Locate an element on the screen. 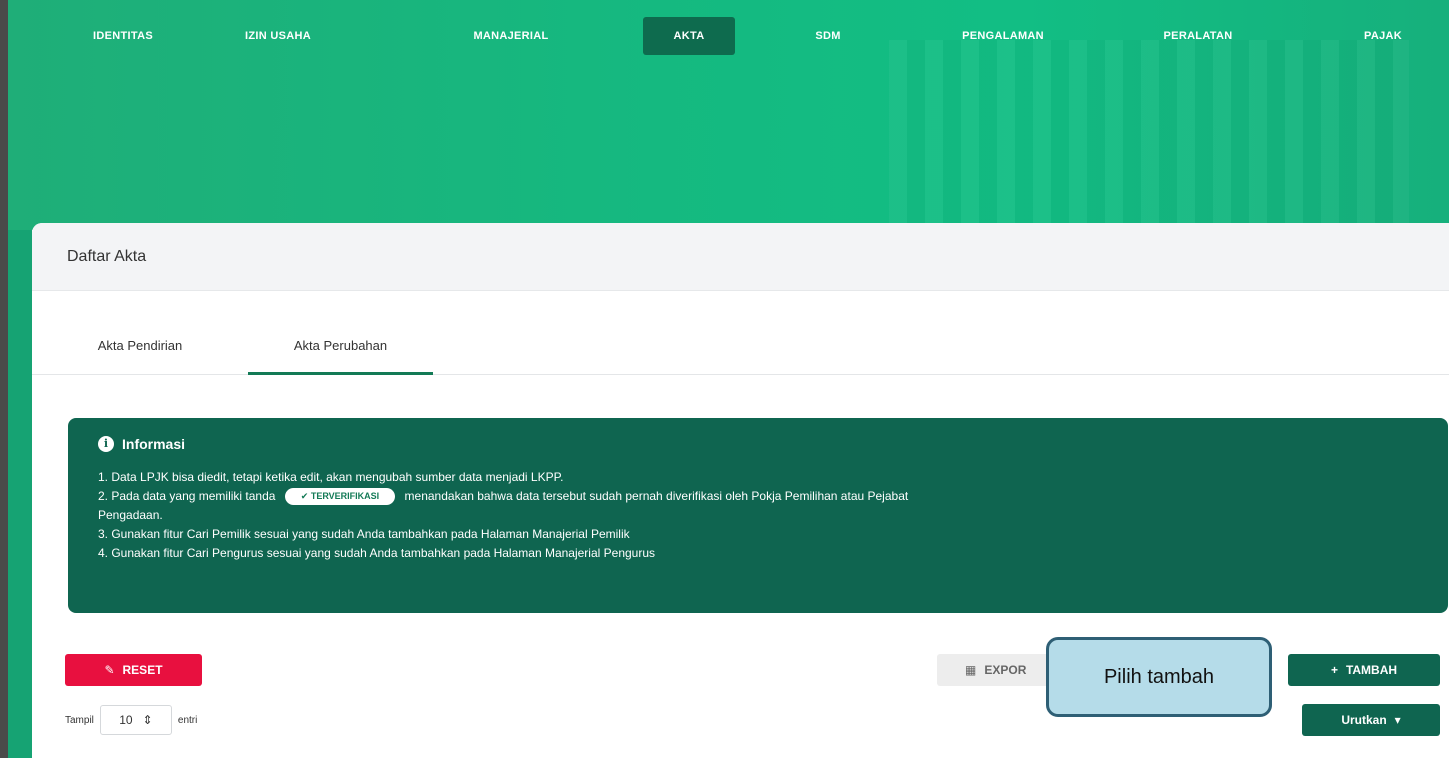 Image resolution: width=1449 pixels, height=758 pixels. plus-icon: + is located at coordinates (1334, 670).